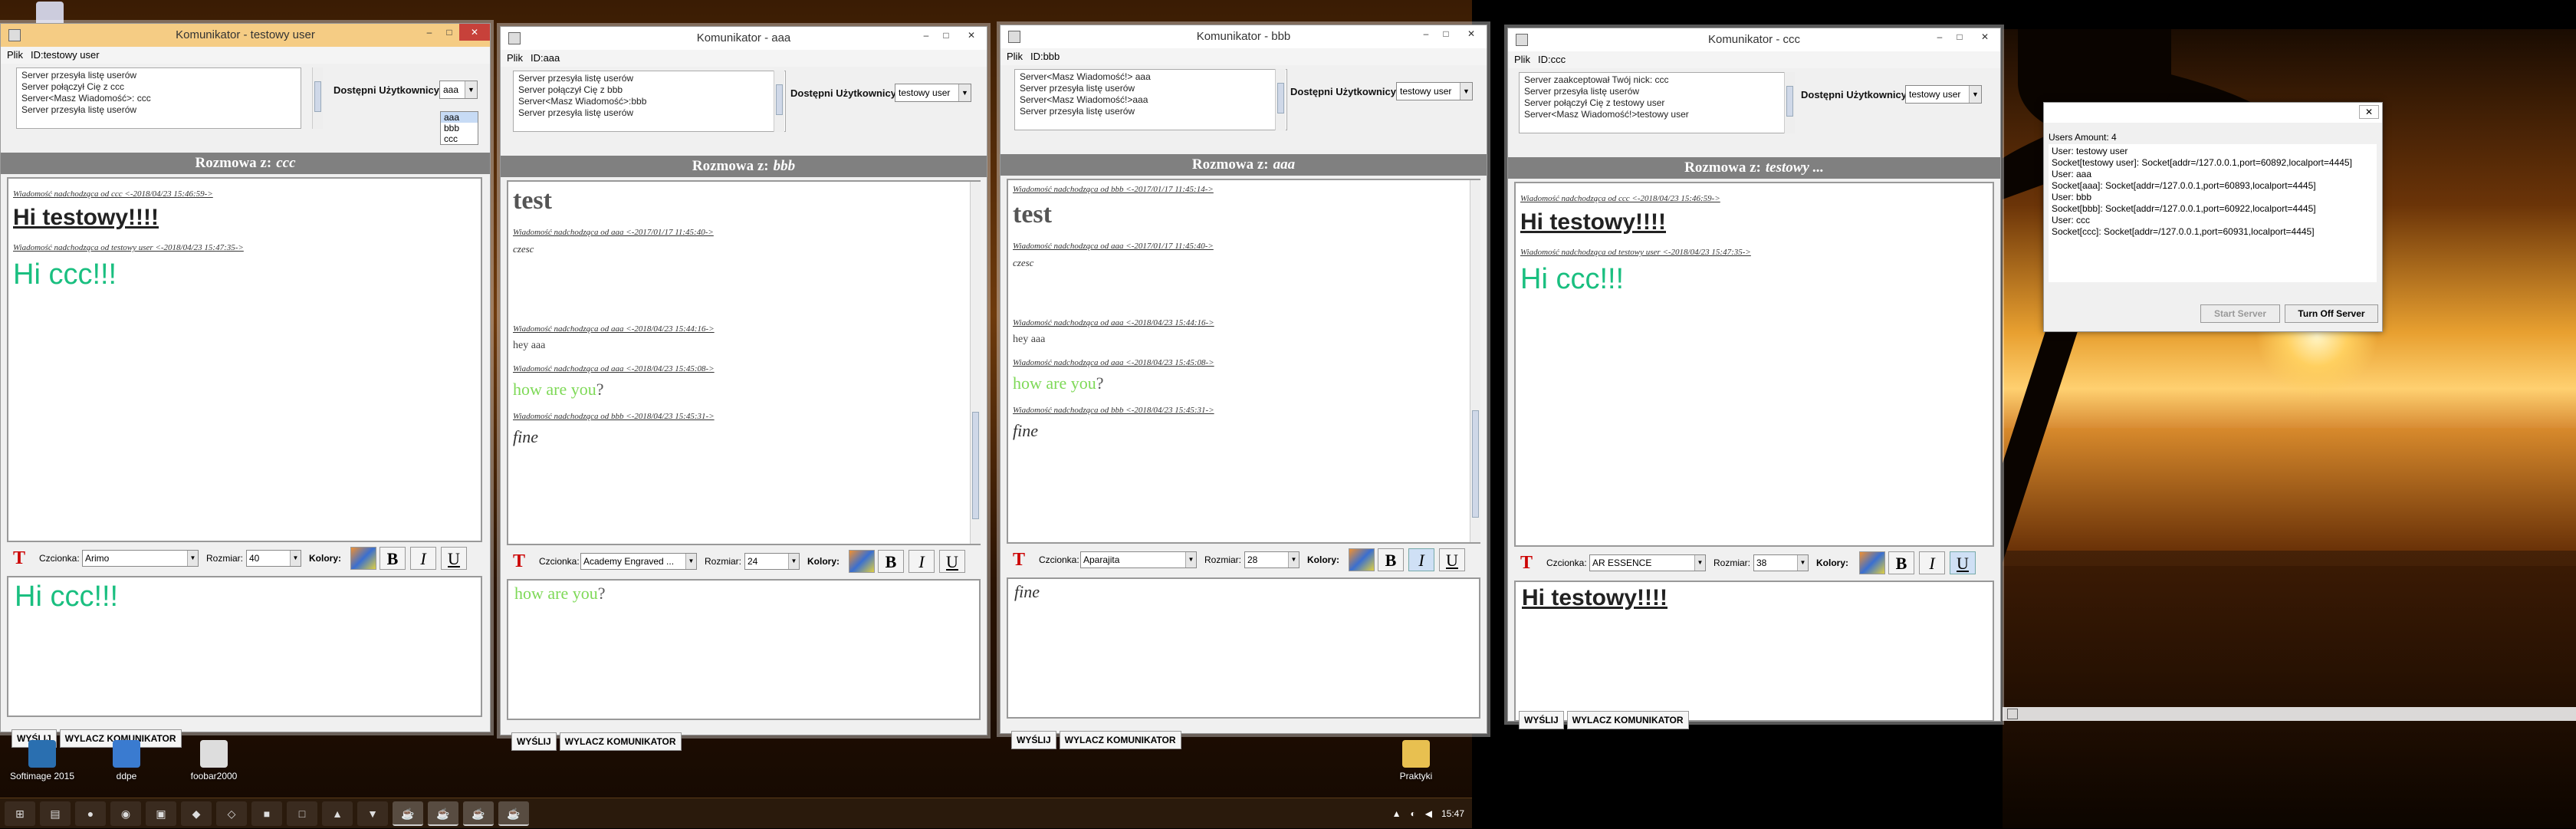 The height and width of the screenshot is (829, 2576). What do you see at coordinates (90, 813) in the screenshot?
I see `firefox-icon: ●` at bounding box center [90, 813].